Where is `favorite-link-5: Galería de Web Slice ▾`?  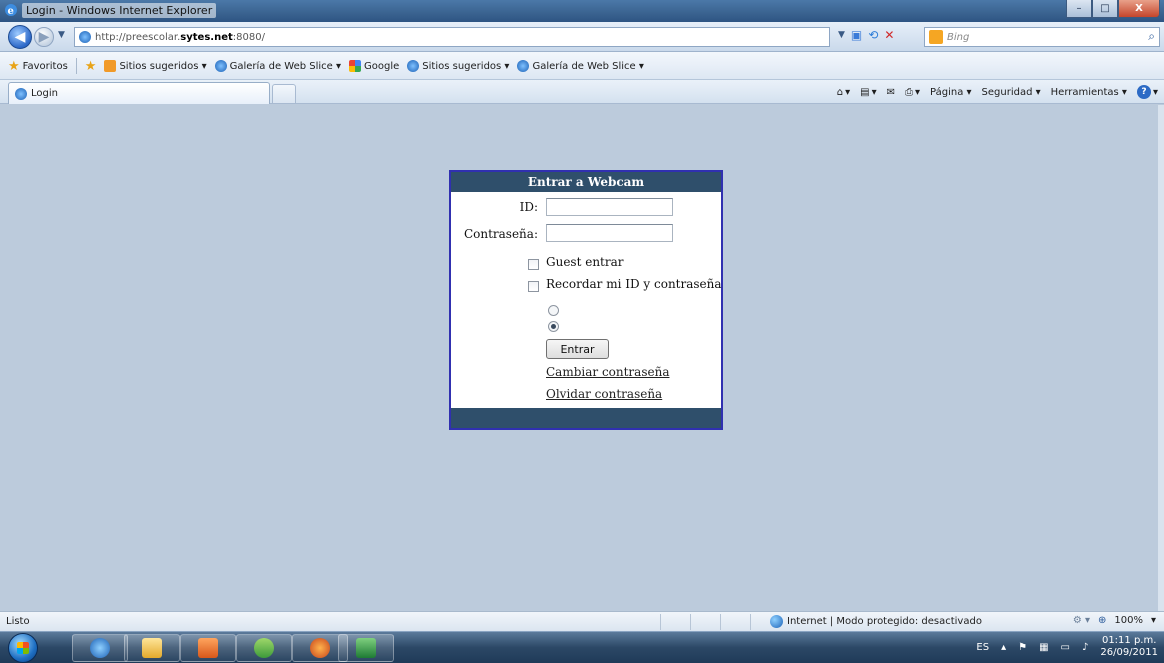
favorite-link-5: Galería de Web Slice ▾ is located at coordinates (580, 66).